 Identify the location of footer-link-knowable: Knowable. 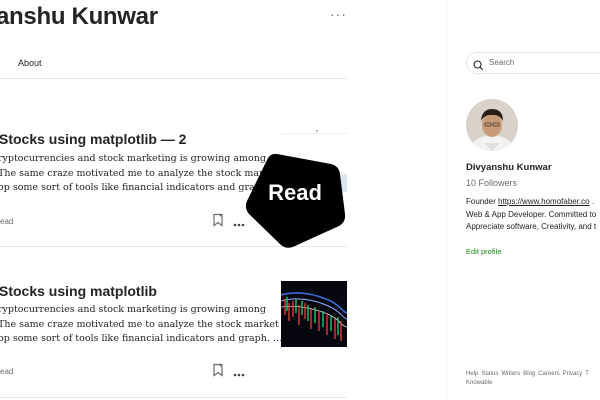
(479, 383).